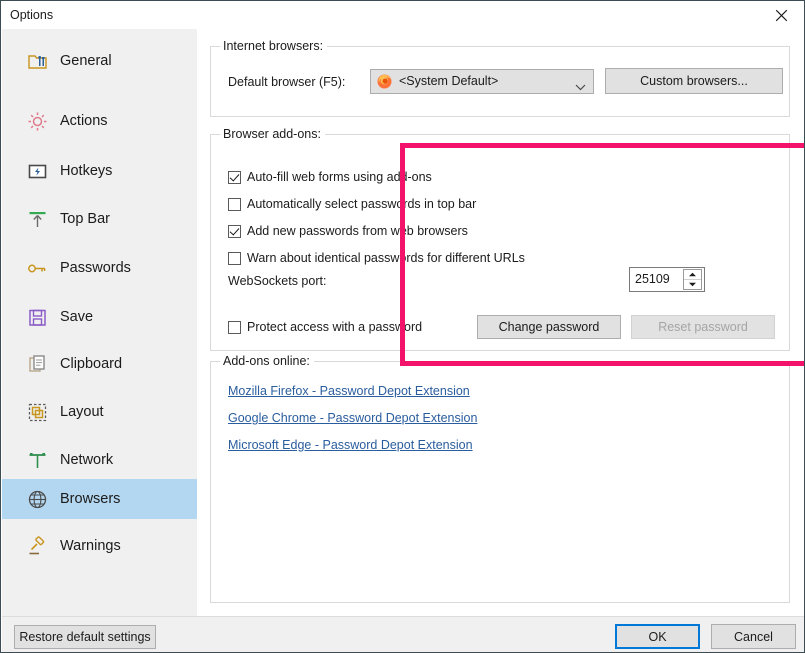 The height and width of the screenshot is (653, 805). Describe the element at coordinates (91, 364) in the screenshot. I see `sidebar-item-label: Clipboard` at that location.